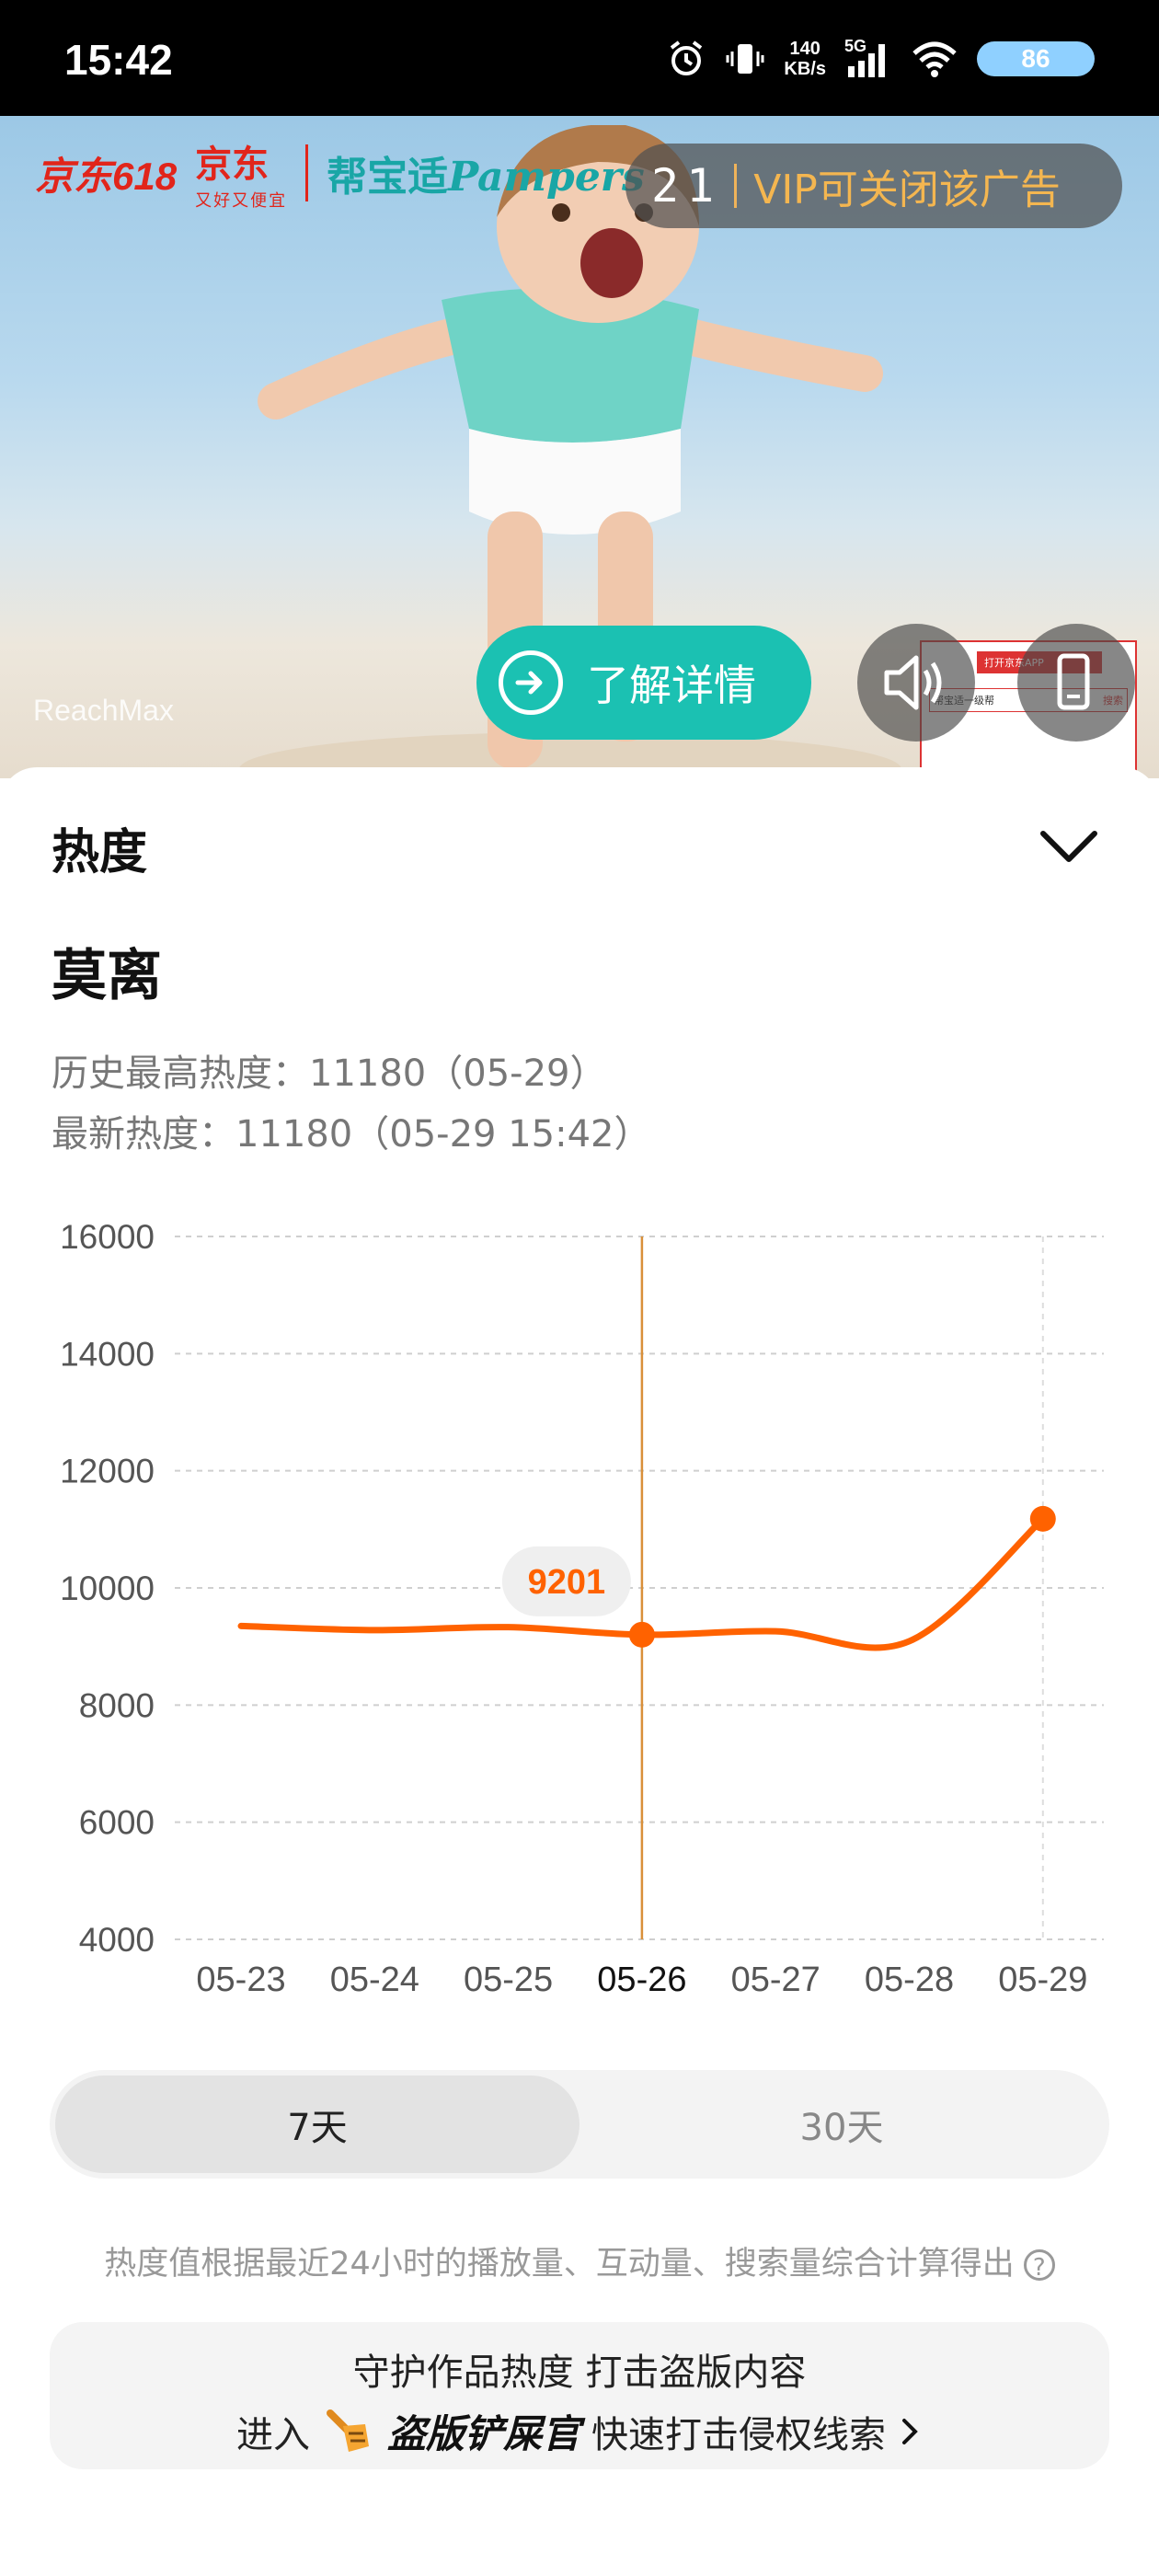 This screenshot has height=2576, width=1159. What do you see at coordinates (745, 59) in the screenshot?
I see `vibrate-icon` at bounding box center [745, 59].